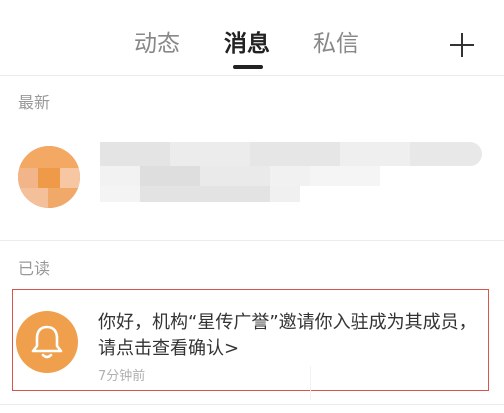 The width and height of the screenshot is (504, 413). Describe the element at coordinates (247, 44) in the screenshot. I see `tab-messages: 消息` at that location.